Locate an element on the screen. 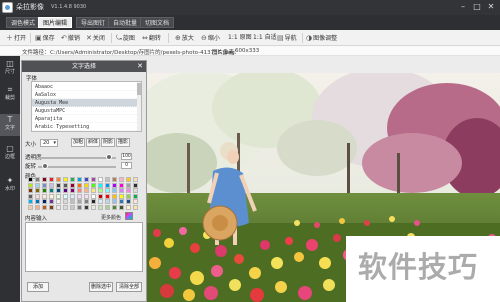 The height and width of the screenshot is (302, 500). tab-export: 导出图钉 is located at coordinates (93, 22).